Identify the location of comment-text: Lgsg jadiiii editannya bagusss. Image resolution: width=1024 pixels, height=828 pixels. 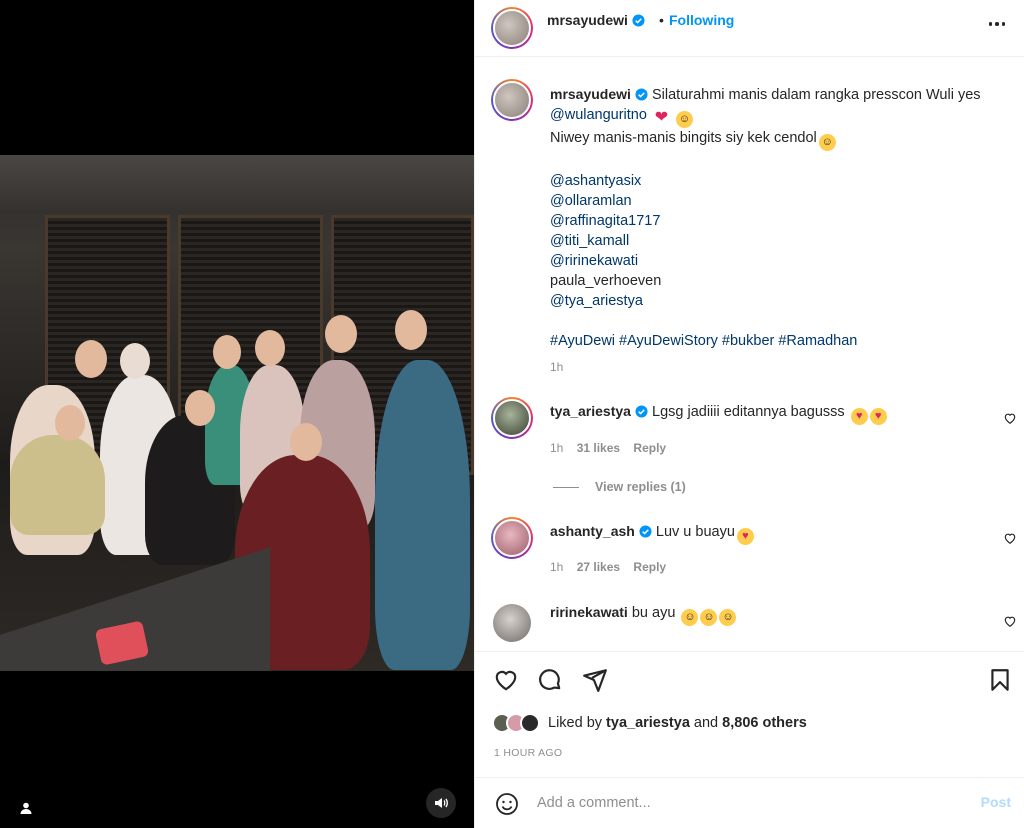
(748, 412).